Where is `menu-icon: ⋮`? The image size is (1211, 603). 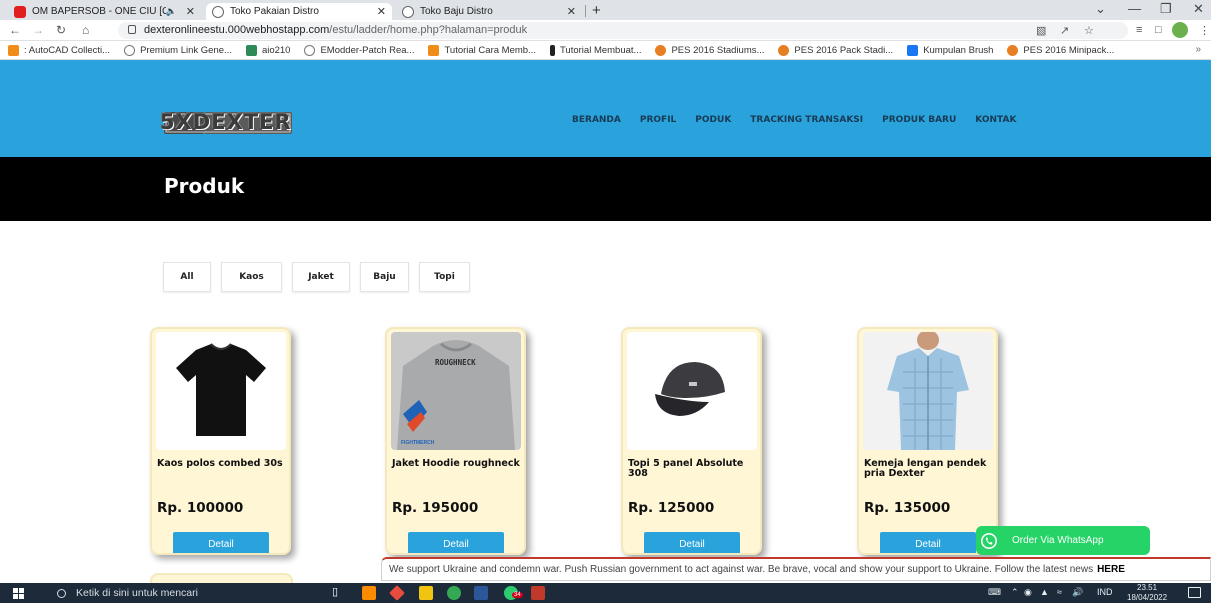 menu-icon: ⋮ is located at coordinates (1204, 30).